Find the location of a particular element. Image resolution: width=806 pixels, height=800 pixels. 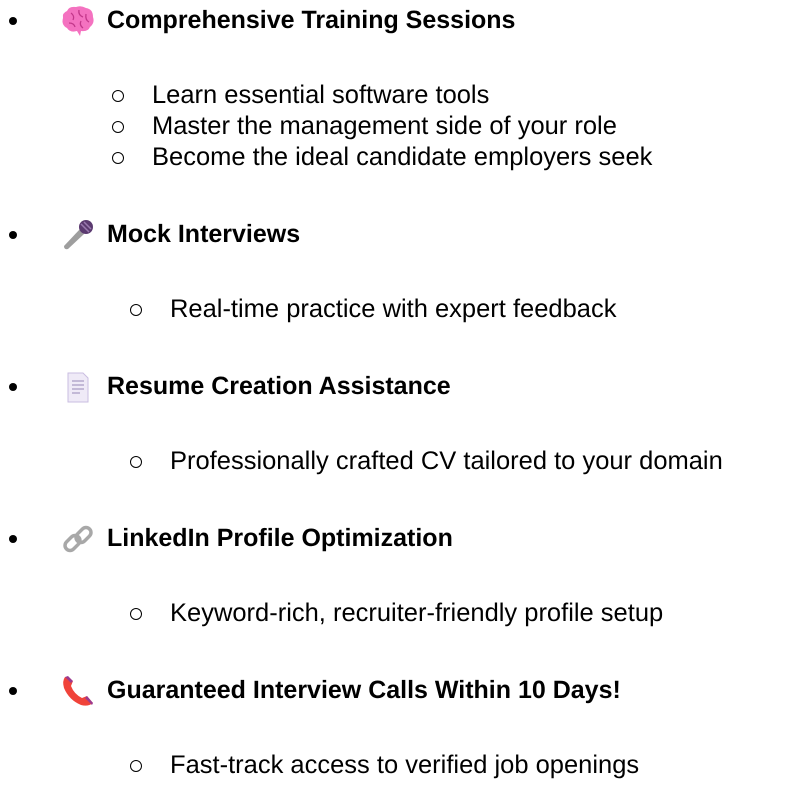

section-heading: Comprehensive Training Sessions is located at coordinates (311, 20).